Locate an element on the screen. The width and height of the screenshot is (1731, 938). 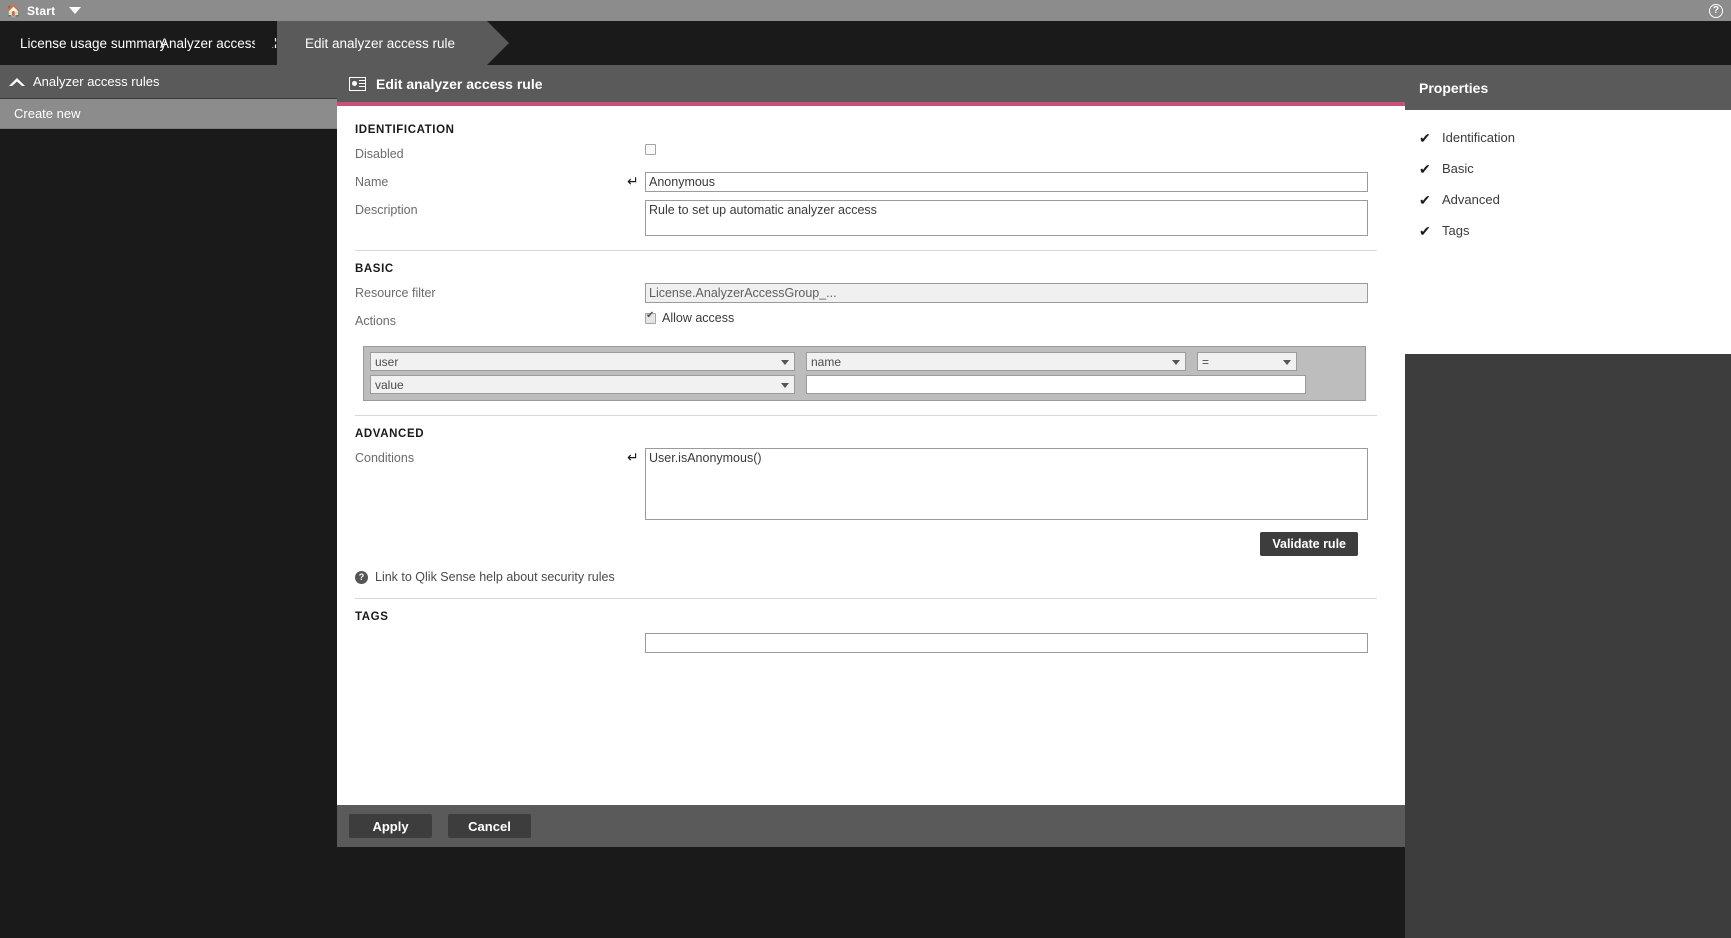
question-circle-icon: ? is located at coordinates (361, 577).